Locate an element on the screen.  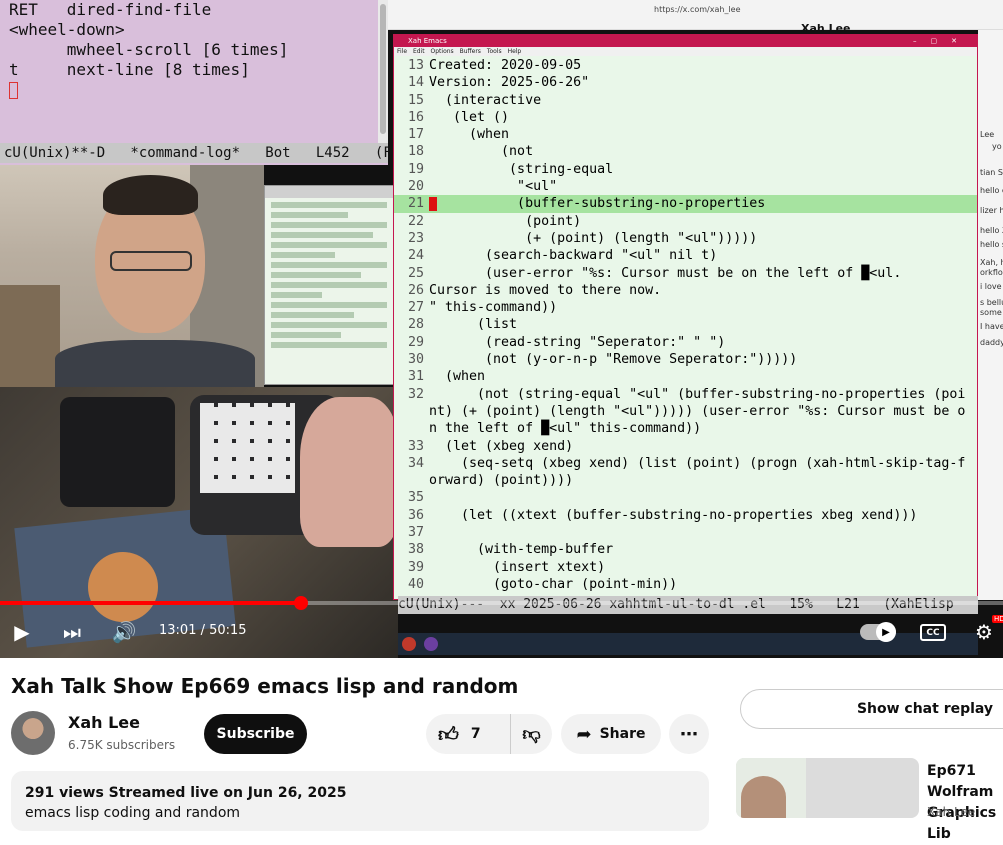
line-number: 28 is located at coordinates (415, 325).